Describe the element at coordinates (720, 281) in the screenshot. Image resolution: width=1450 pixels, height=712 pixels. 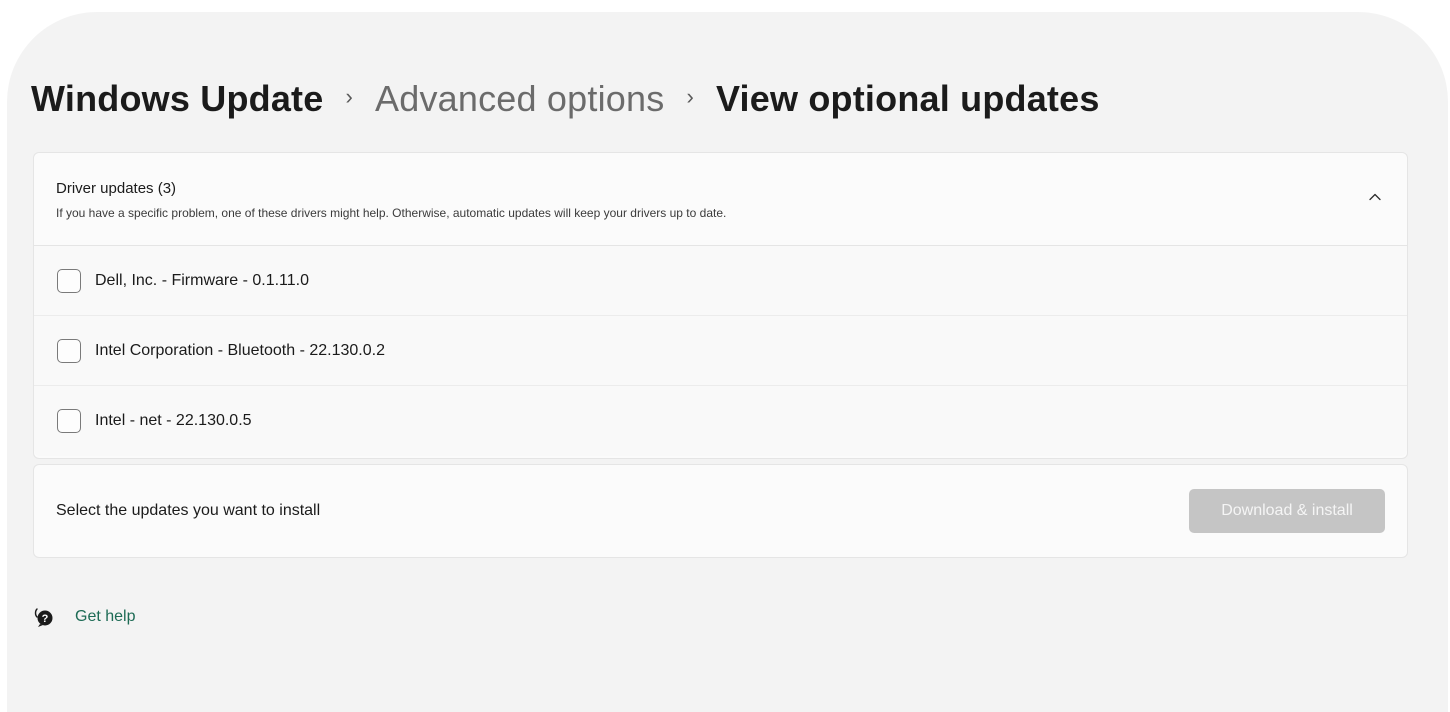
I see `driver-item-dell-firmware: Dell, Inc. - Firmware - 0.1.11.0` at that location.